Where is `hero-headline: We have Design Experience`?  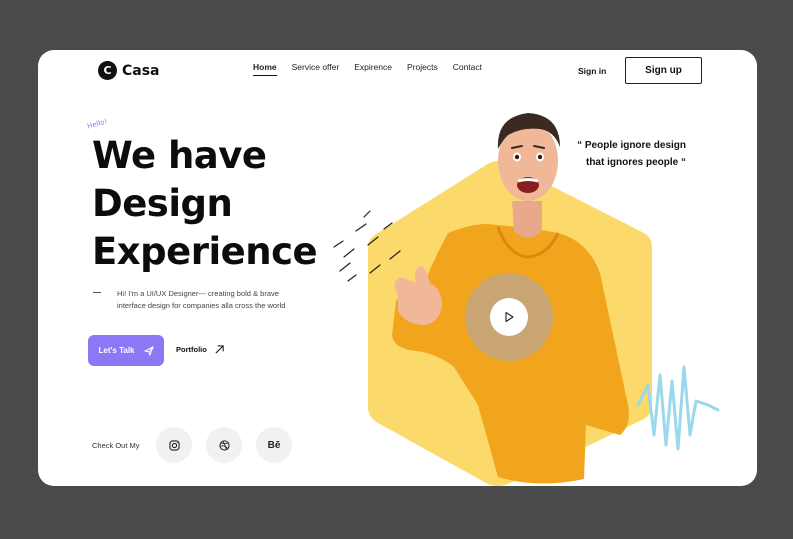 hero-headline: We have Design Experience is located at coordinates (212, 204).